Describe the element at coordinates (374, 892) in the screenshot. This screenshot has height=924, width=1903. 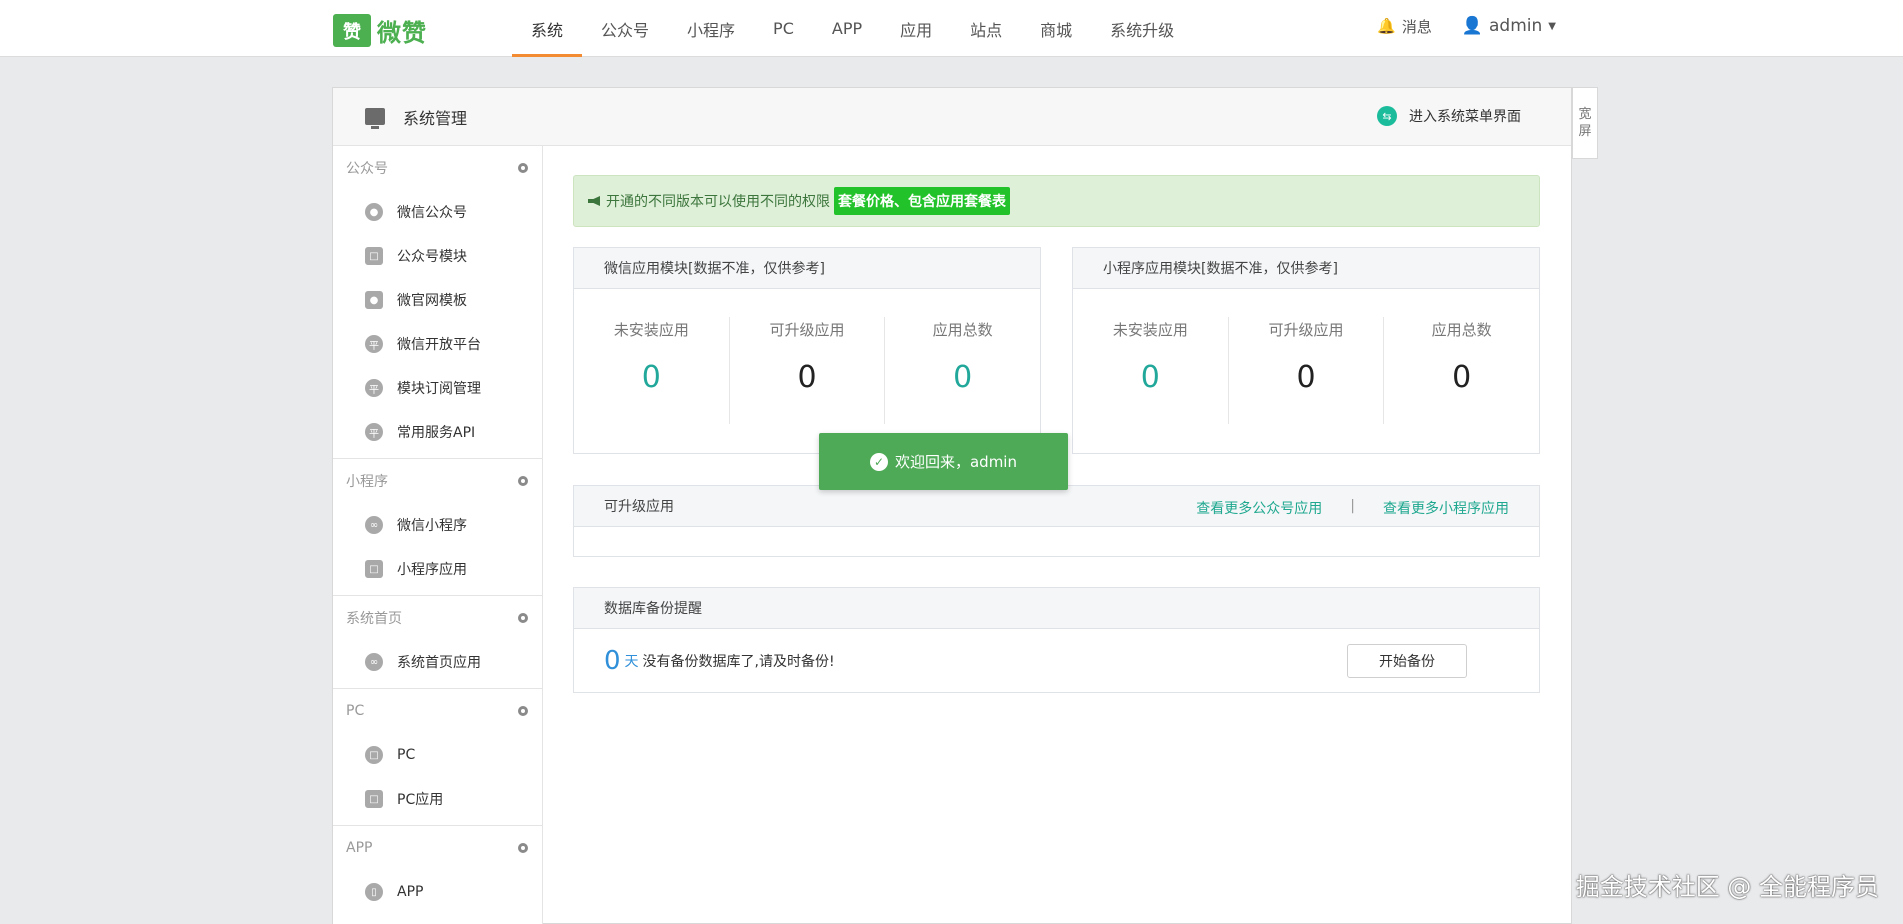
I see `phone-icon: ▯` at that location.